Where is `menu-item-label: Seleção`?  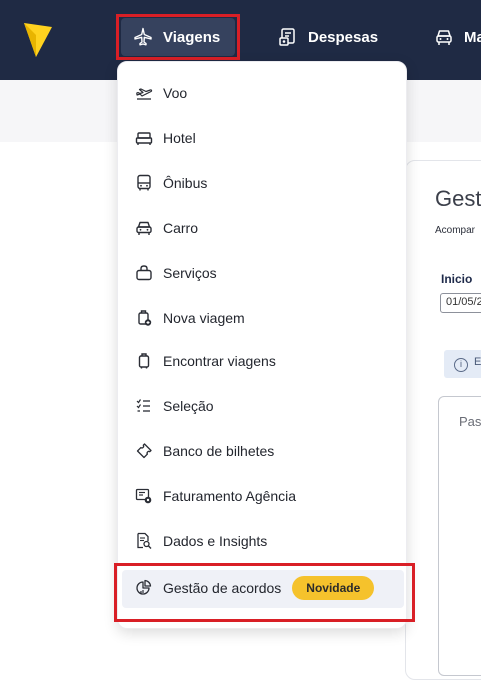 menu-item-label: Seleção is located at coordinates (188, 406).